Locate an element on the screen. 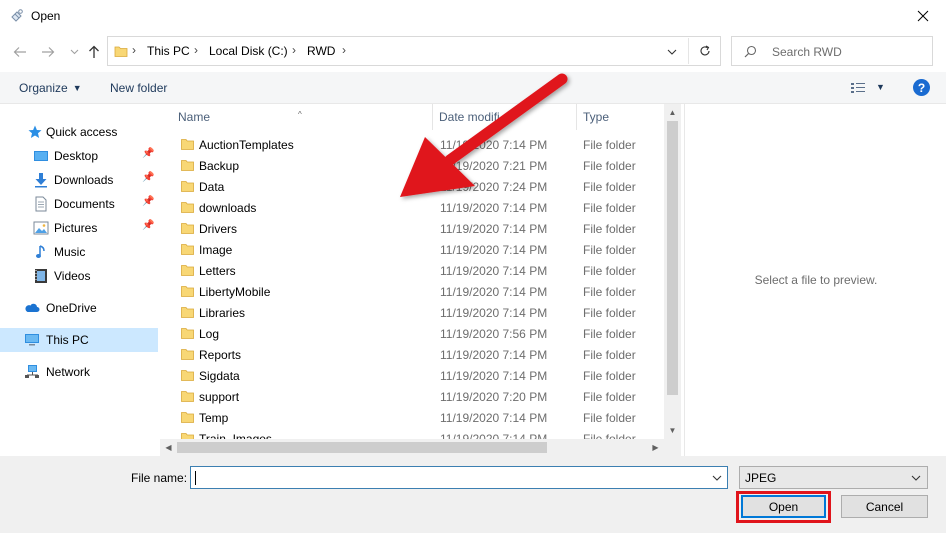 The height and width of the screenshot is (533, 946). breadcrumb-rwd: RWD is located at coordinates (321, 51).